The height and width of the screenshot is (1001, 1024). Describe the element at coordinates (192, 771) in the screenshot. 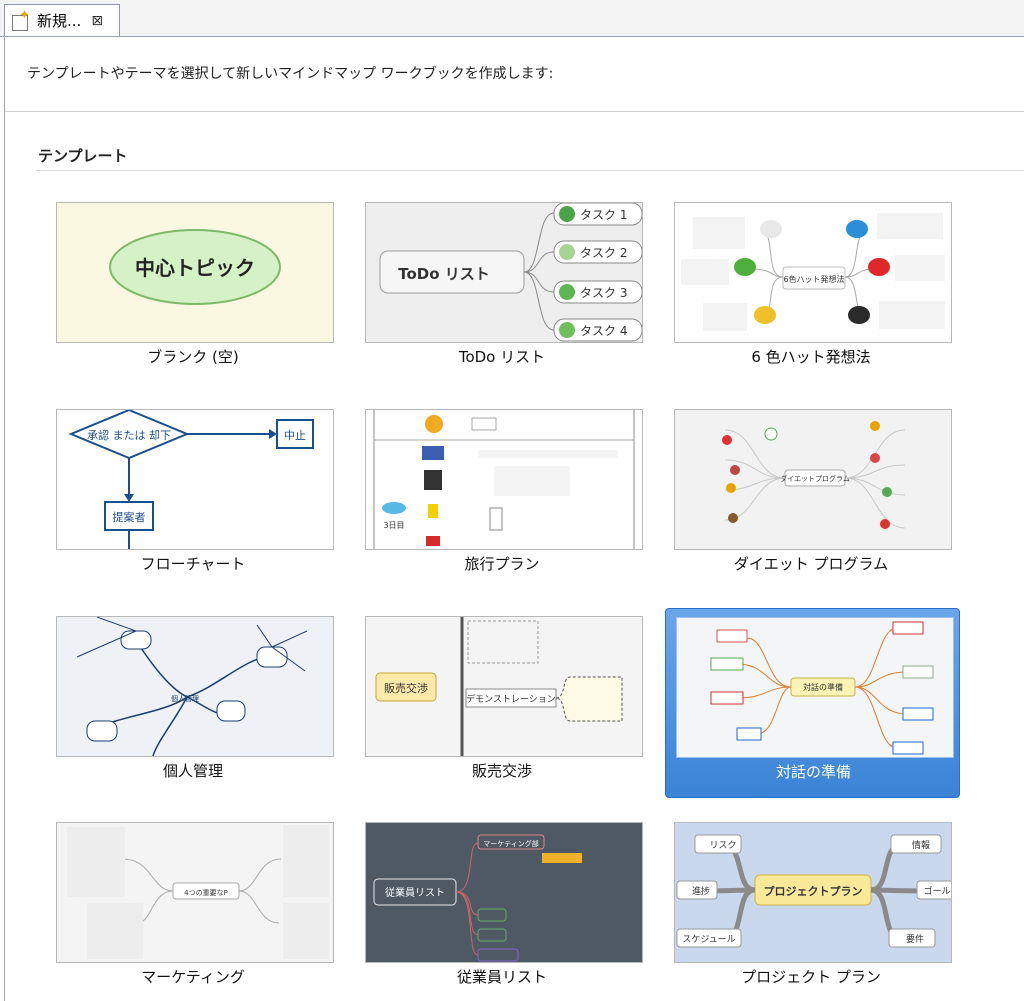

I see `template-label: 個人管理` at that location.